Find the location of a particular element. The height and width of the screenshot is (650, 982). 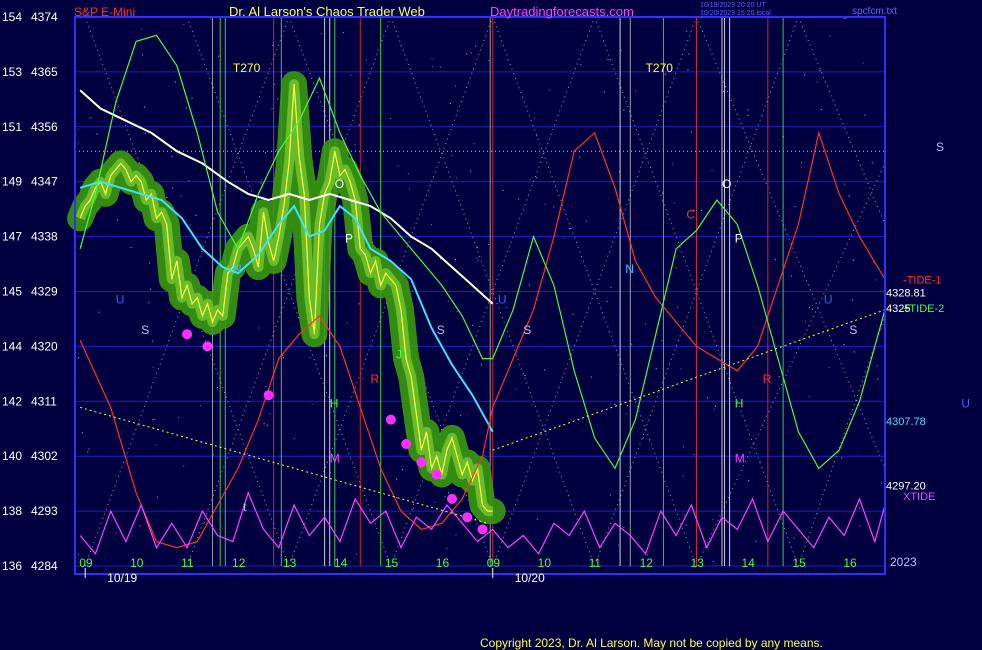

annotation-label: J is located at coordinates (399, 355).